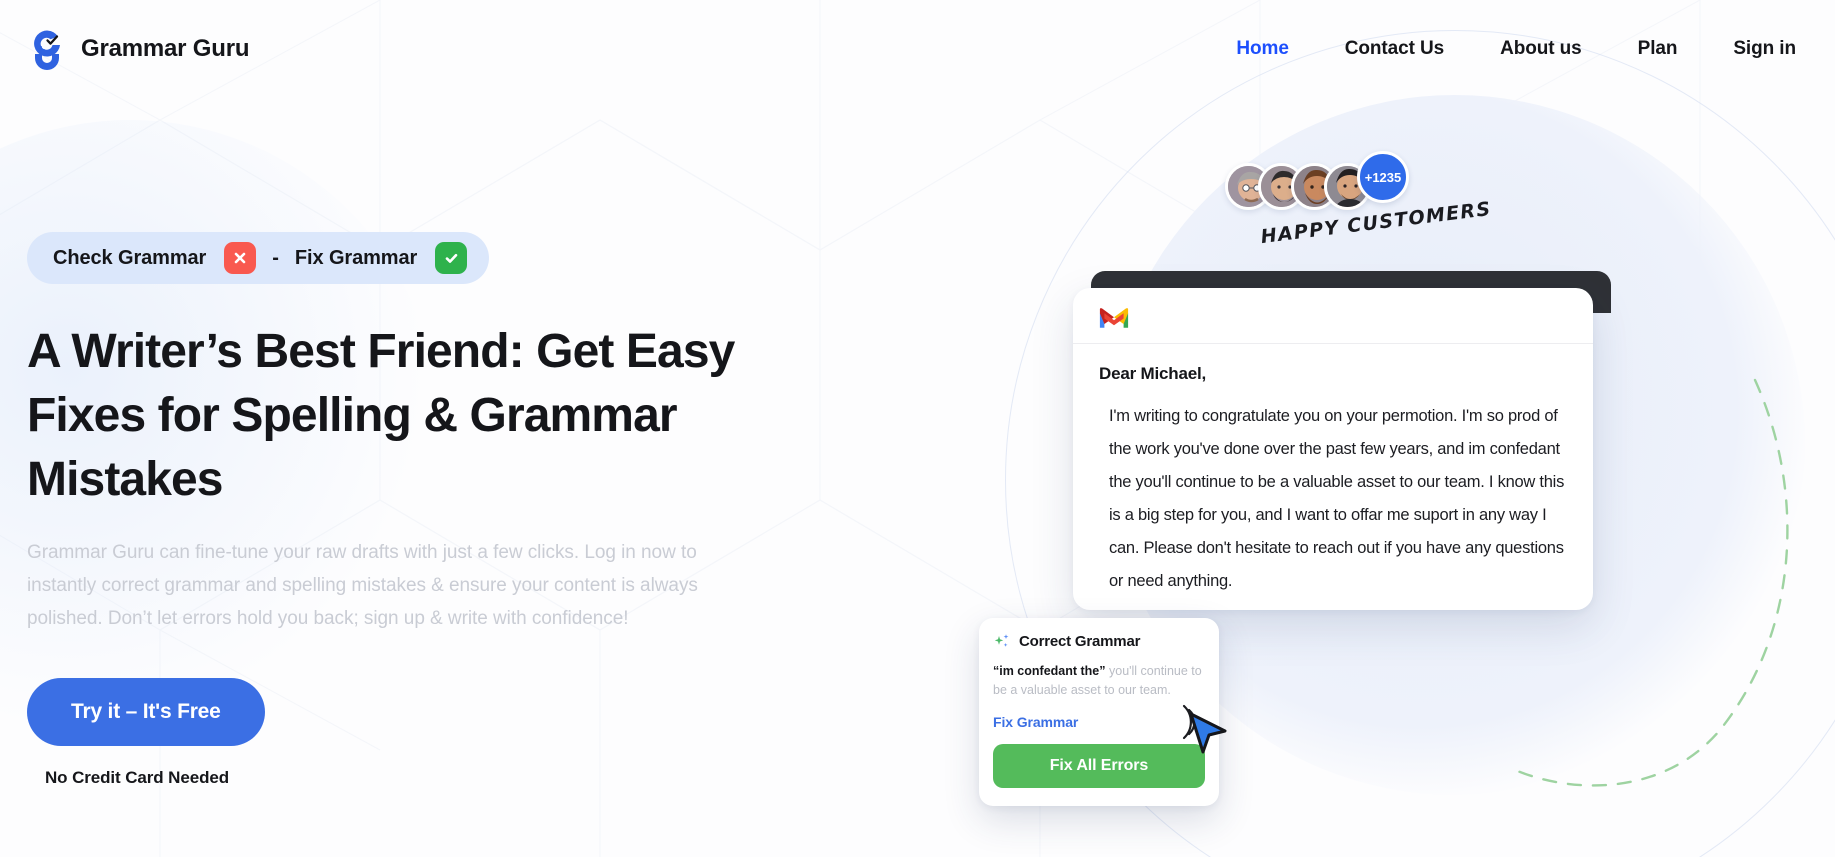 The height and width of the screenshot is (857, 1835). I want to click on fix-grammar-link: Fix Grammar, so click(1099, 722).